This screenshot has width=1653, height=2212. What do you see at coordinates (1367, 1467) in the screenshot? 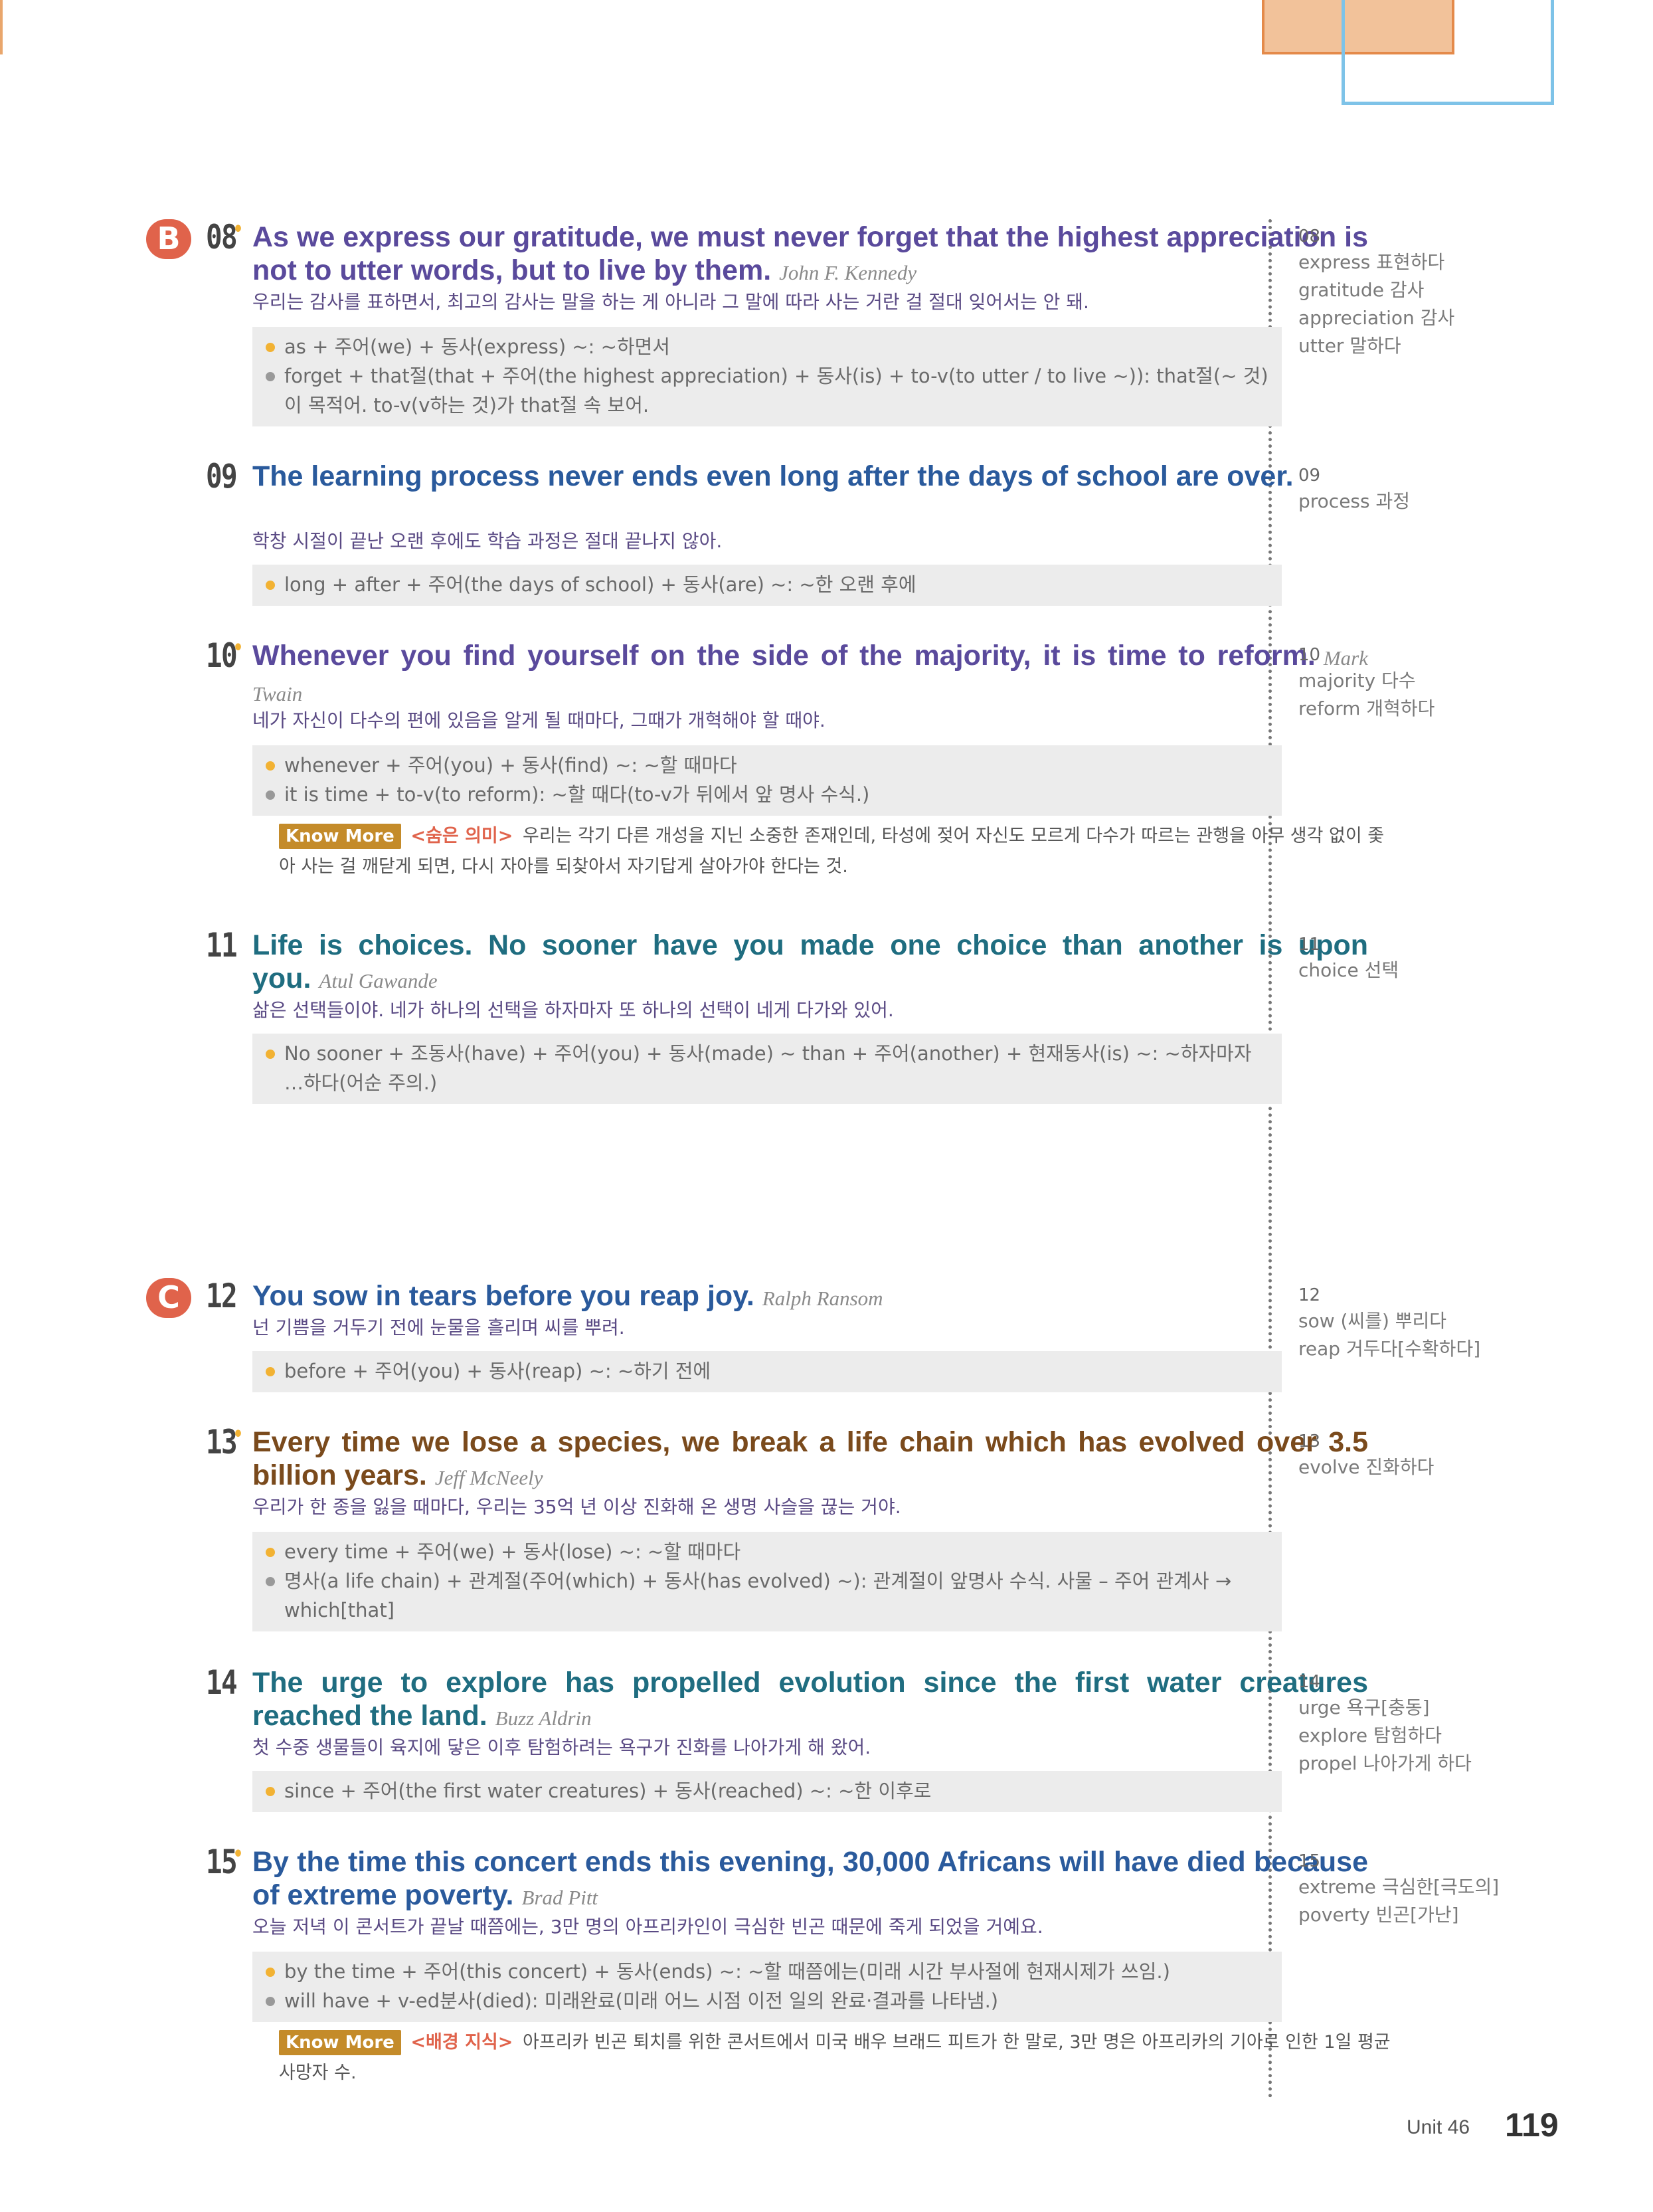
I see `vocab-entry: evolve 진화하다` at bounding box center [1367, 1467].